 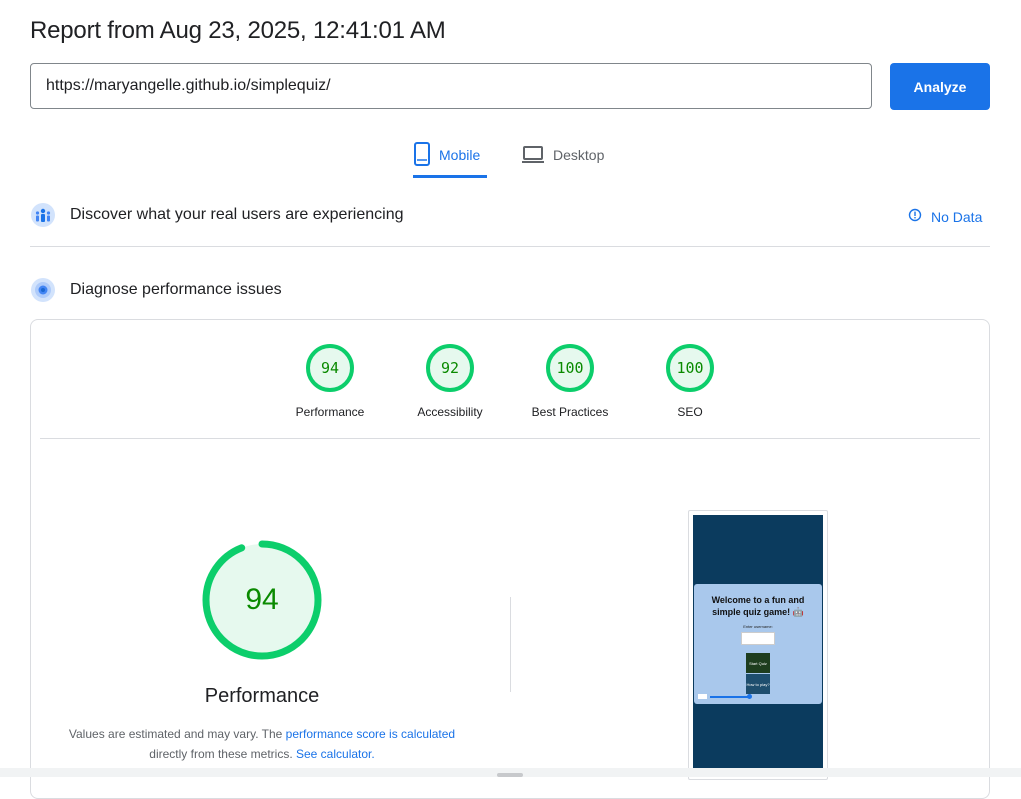 What do you see at coordinates (221, 754) in the screenshot?
I see `description-text-2: directly from these metrics.` at bounding box center [221, 754].